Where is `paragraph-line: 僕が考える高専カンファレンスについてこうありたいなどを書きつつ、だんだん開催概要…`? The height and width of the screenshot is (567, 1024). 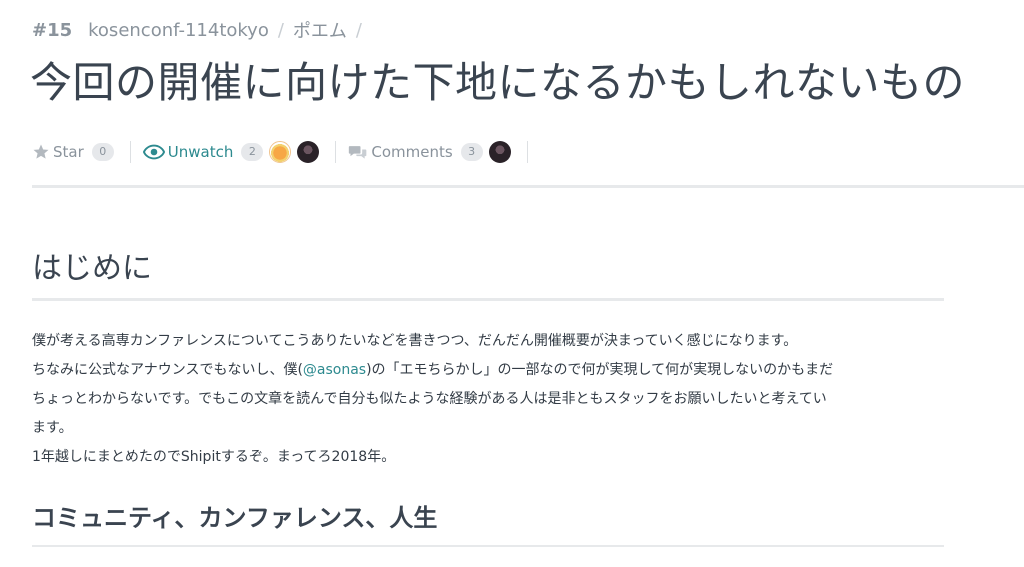
paragraph-line: 僕が考える高専カンファレンスについてこうありたいなどを書きつつ、だんだん開催概要… is located at coordinates (415, 341).